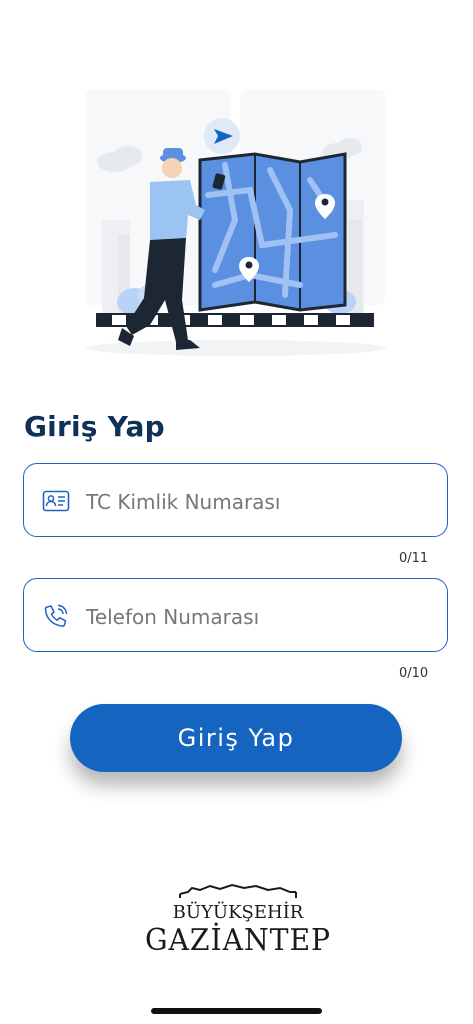  What do you see at coordinates (414, 673) in the screenshot?
I see `phone-char-counter: 0/10` at bounding box center [414, 673].